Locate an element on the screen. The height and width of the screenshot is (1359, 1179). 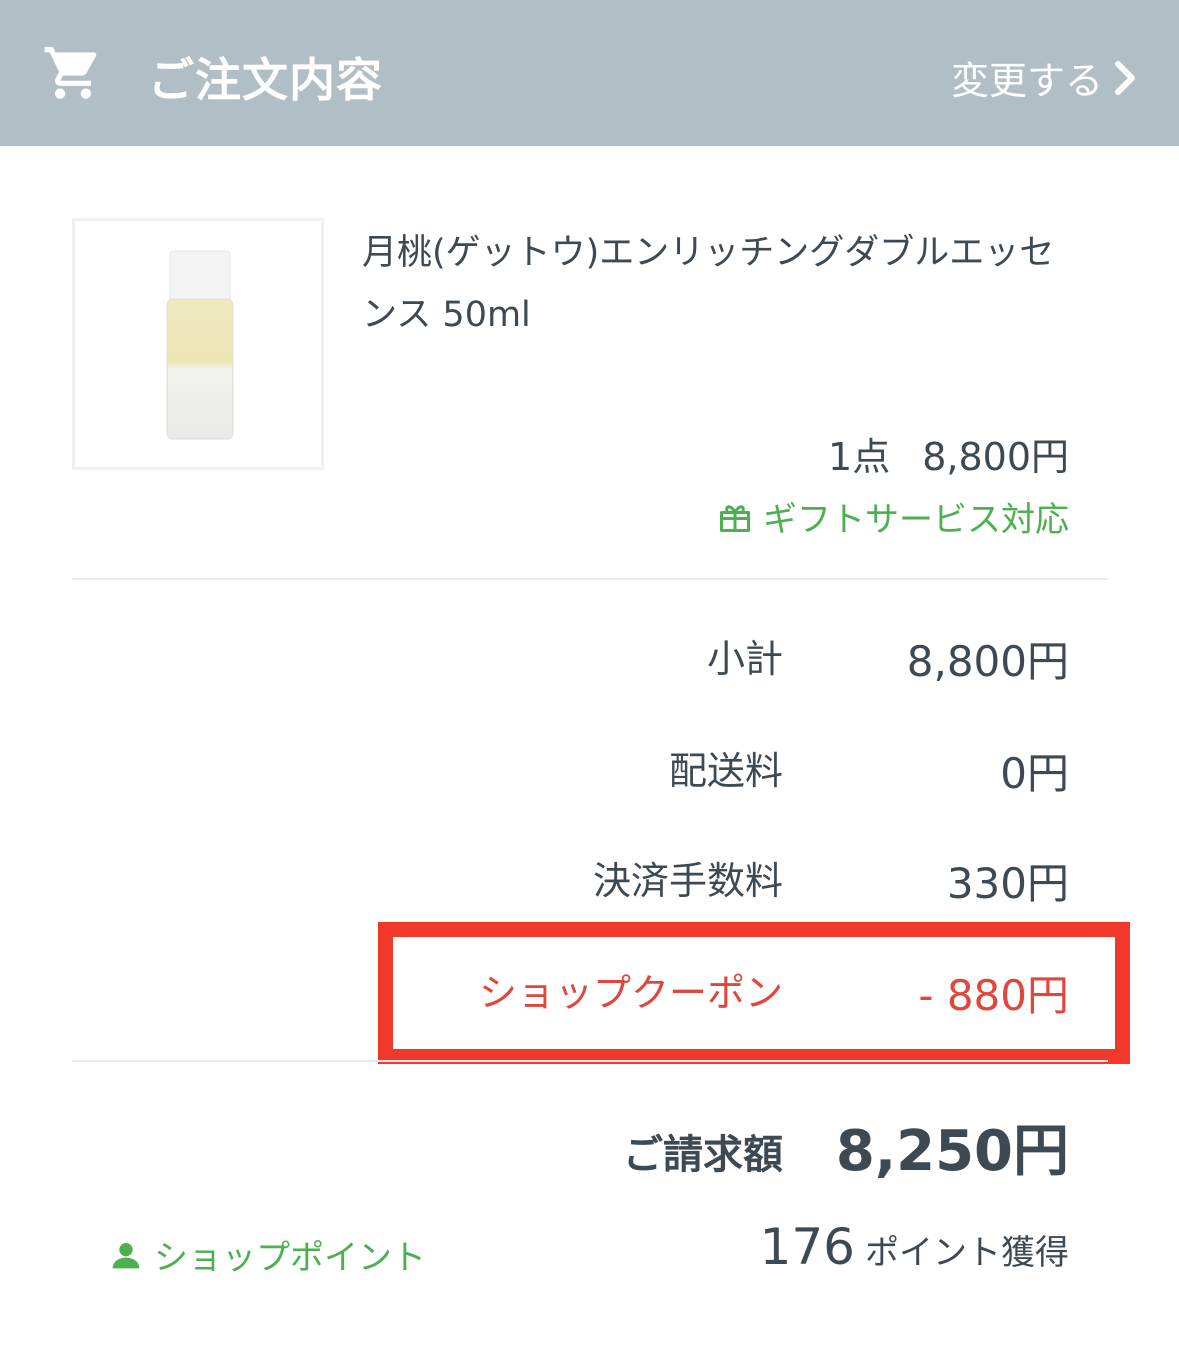
subtotal-value: 8,800円 is located at coordinates (987, 661).